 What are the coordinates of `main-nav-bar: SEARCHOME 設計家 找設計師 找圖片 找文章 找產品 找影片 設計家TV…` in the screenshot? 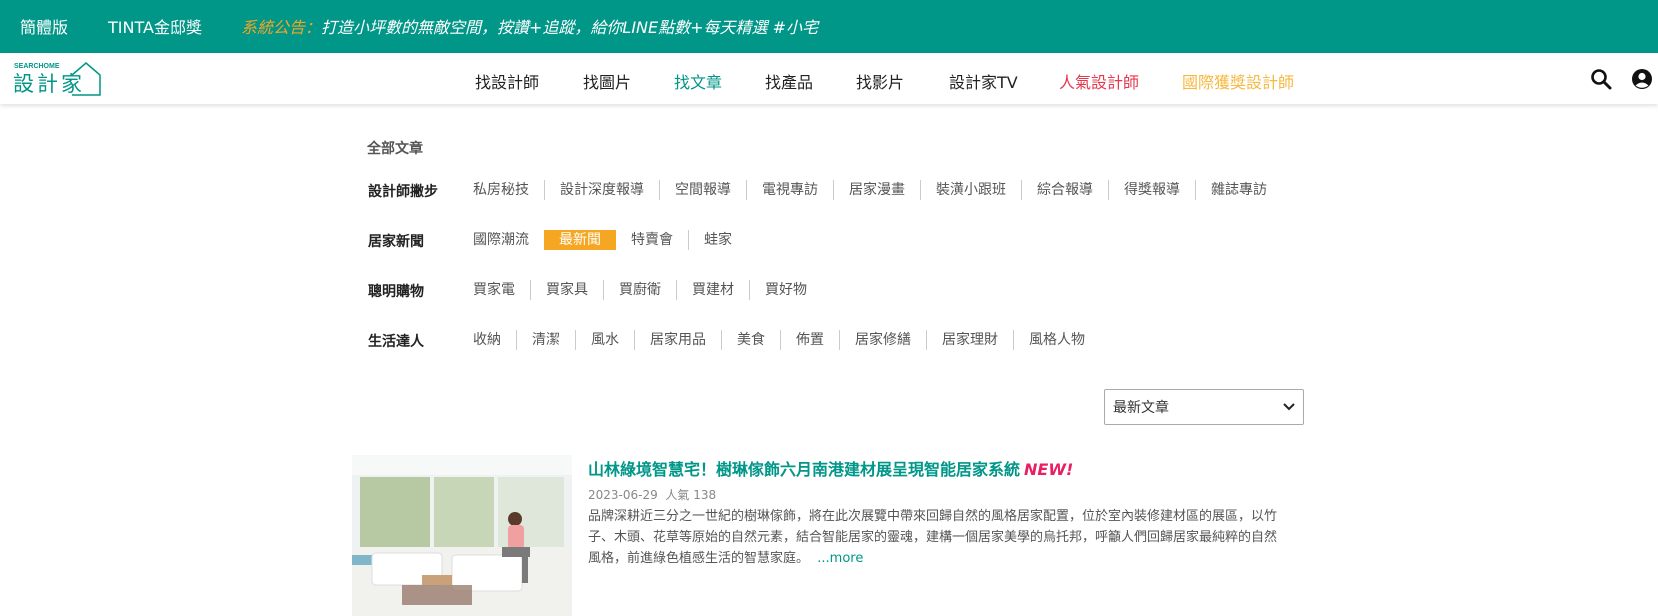 It's located at (829, 78).